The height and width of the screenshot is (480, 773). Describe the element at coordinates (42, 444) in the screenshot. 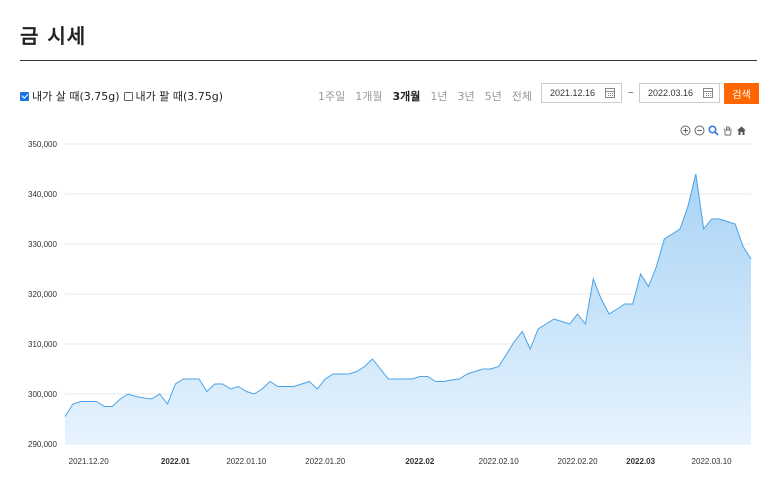

I see `y-tick-label: 290,000` at that location.